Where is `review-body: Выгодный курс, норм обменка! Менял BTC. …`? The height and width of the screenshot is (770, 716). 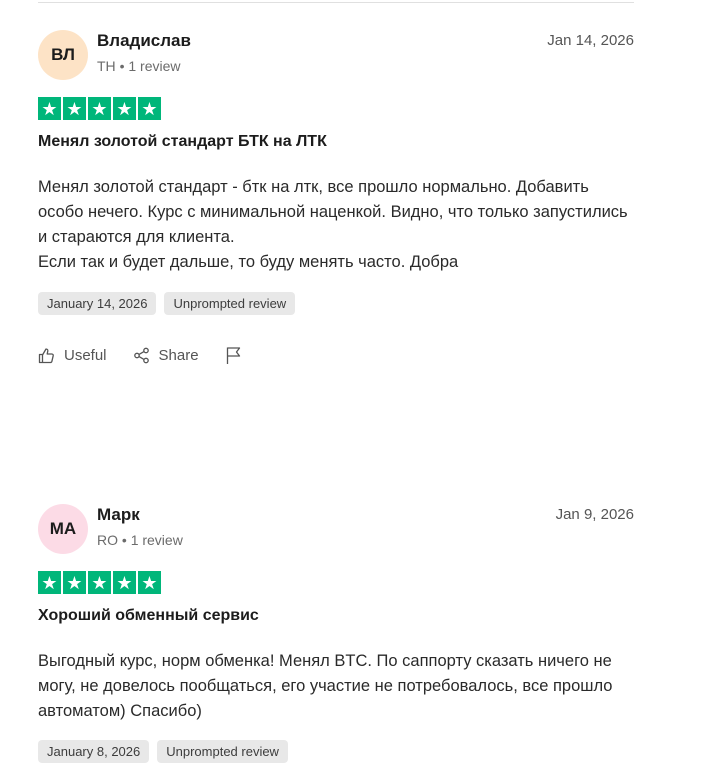 review-body: Выгодный курс, норм обменка! Менял BTC. … is located at coordinates (333, 686).